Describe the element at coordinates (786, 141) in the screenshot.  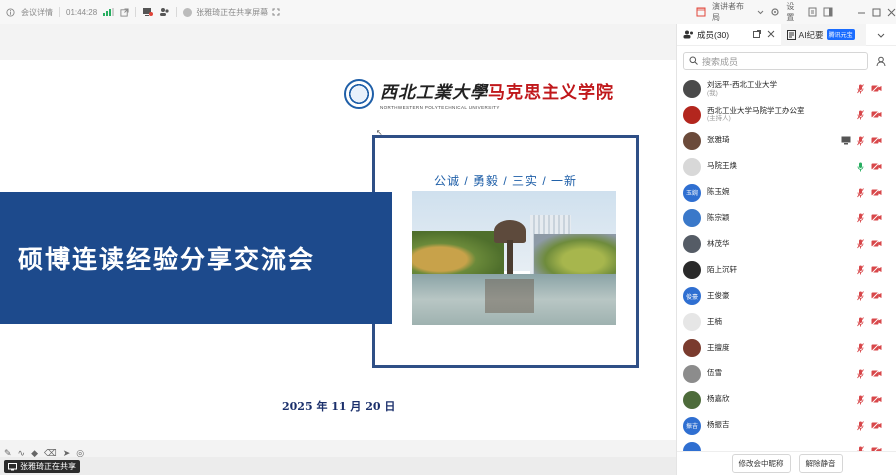
I see `member-row: 张雅琦` at that location.